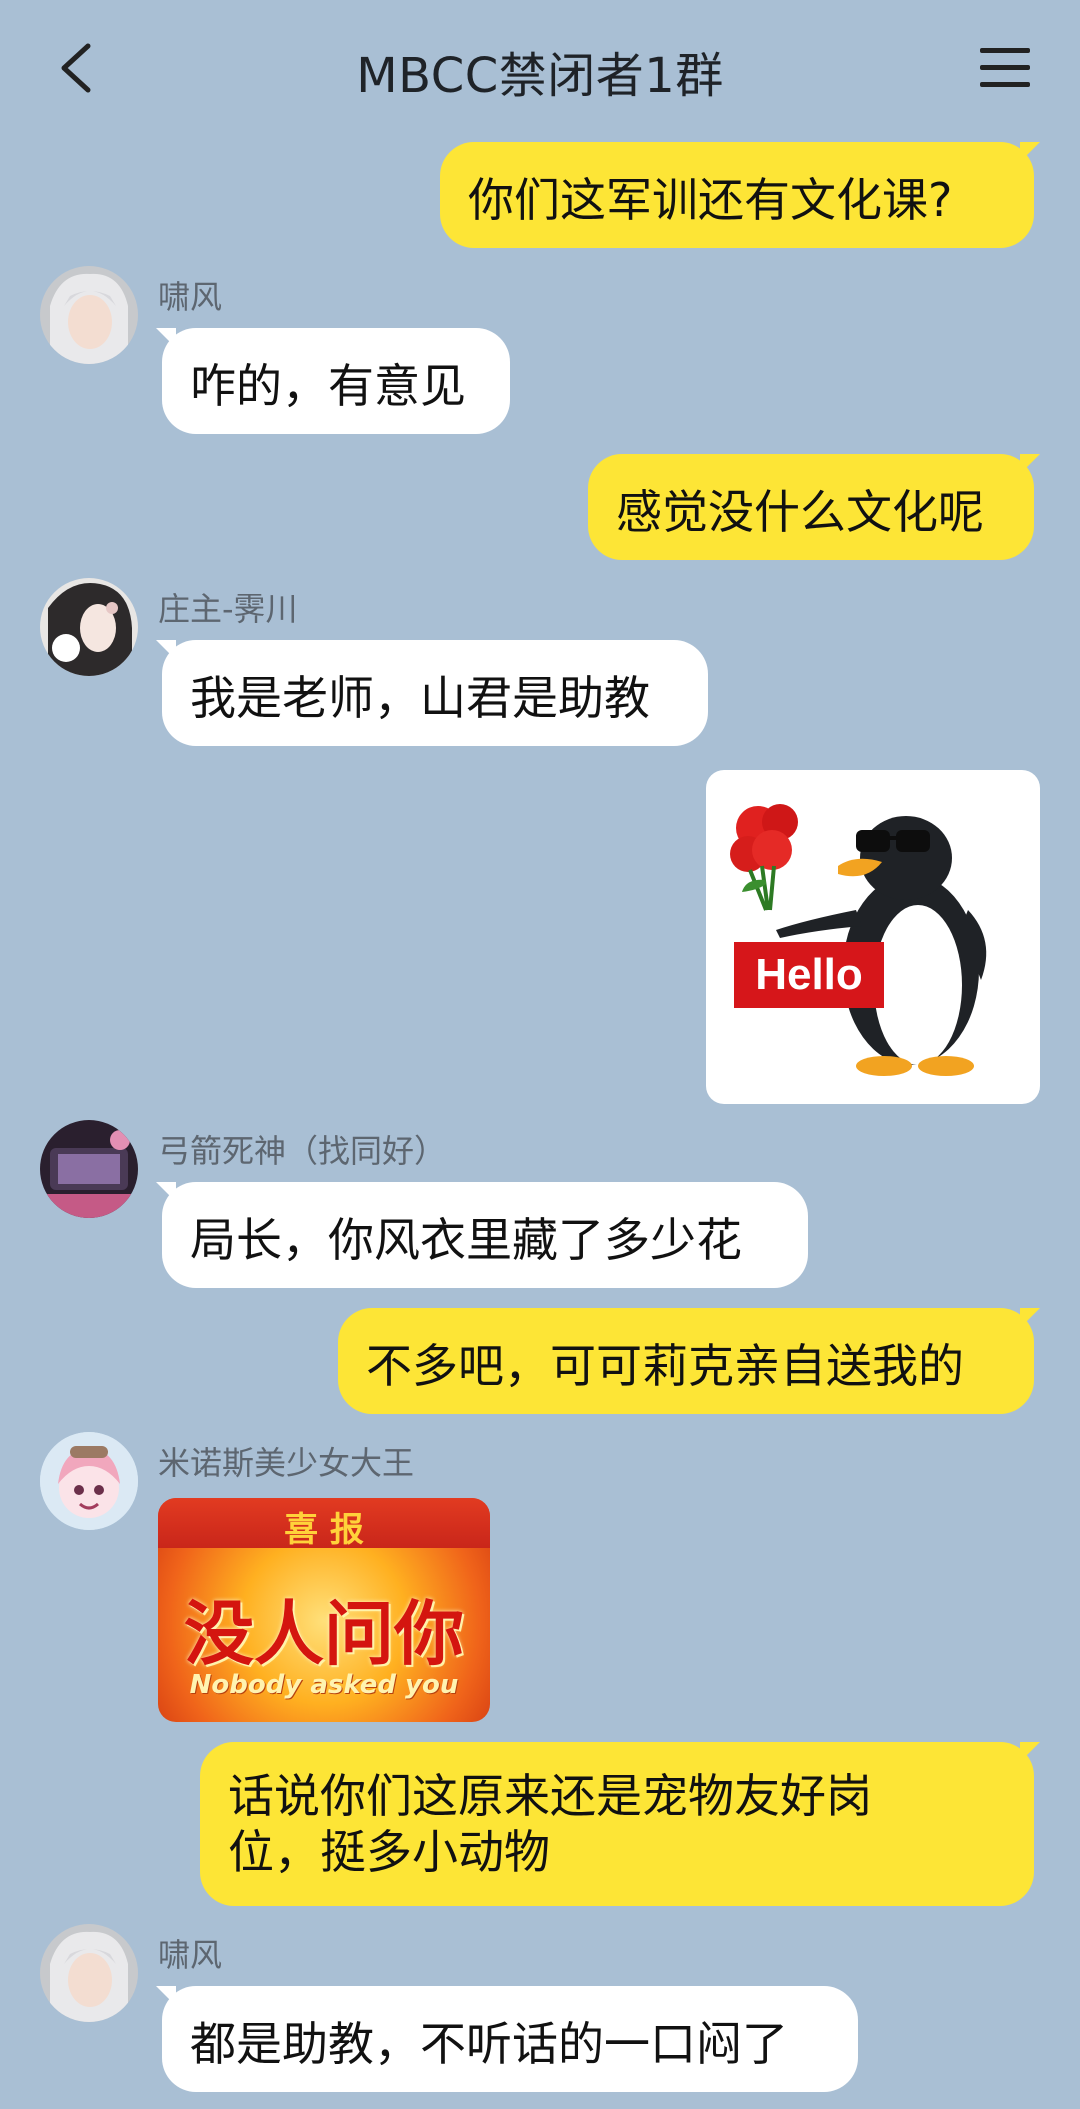 This screenshot has height=2109, width=1080. Describe the element at coordinates (420, 698) in the screenshot. I see `message-text: 我是老师，山君是助教` at that location.